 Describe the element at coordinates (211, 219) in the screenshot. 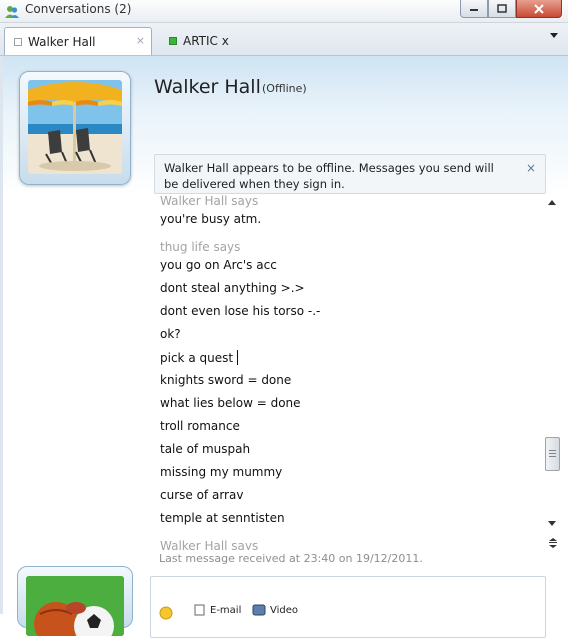

I see `message-line: you're busy atm.` at that location.